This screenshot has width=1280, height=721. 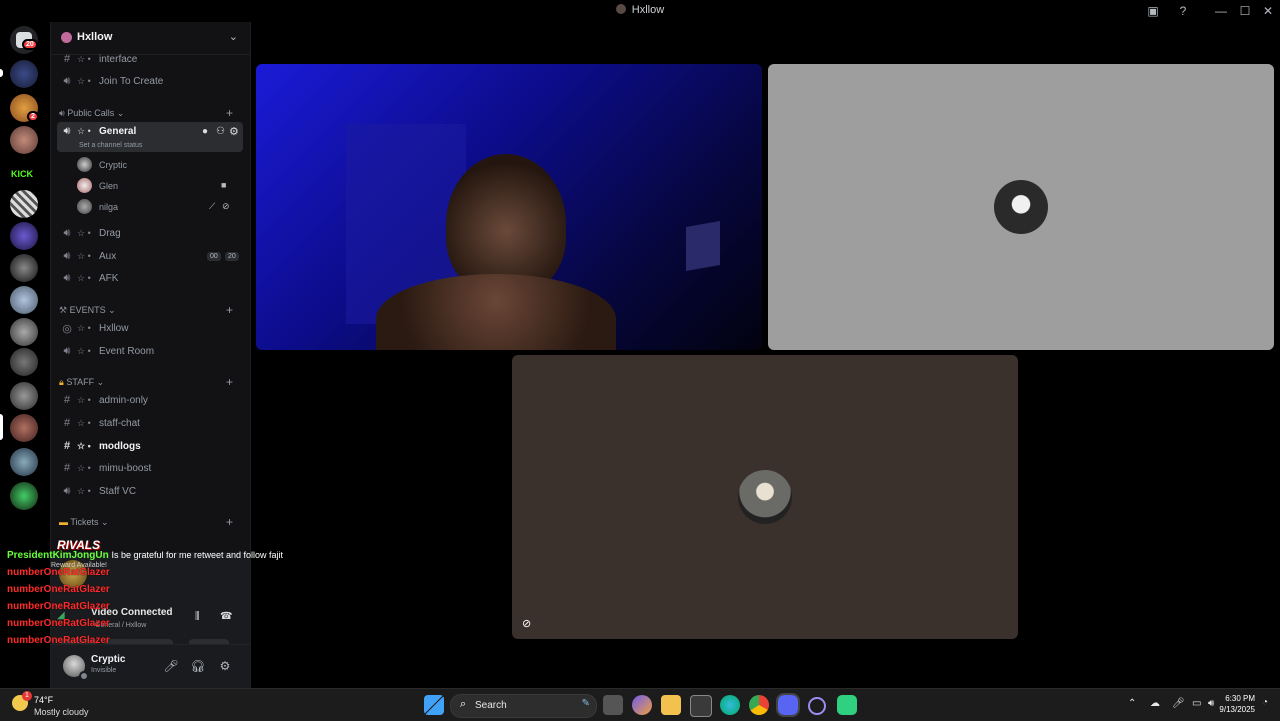 What do you see at coordinates (150, 469) in the screenshot?
I see `channel-mimu-boost: # ☆ • mimu-boost` at bounding box center [150, 469].